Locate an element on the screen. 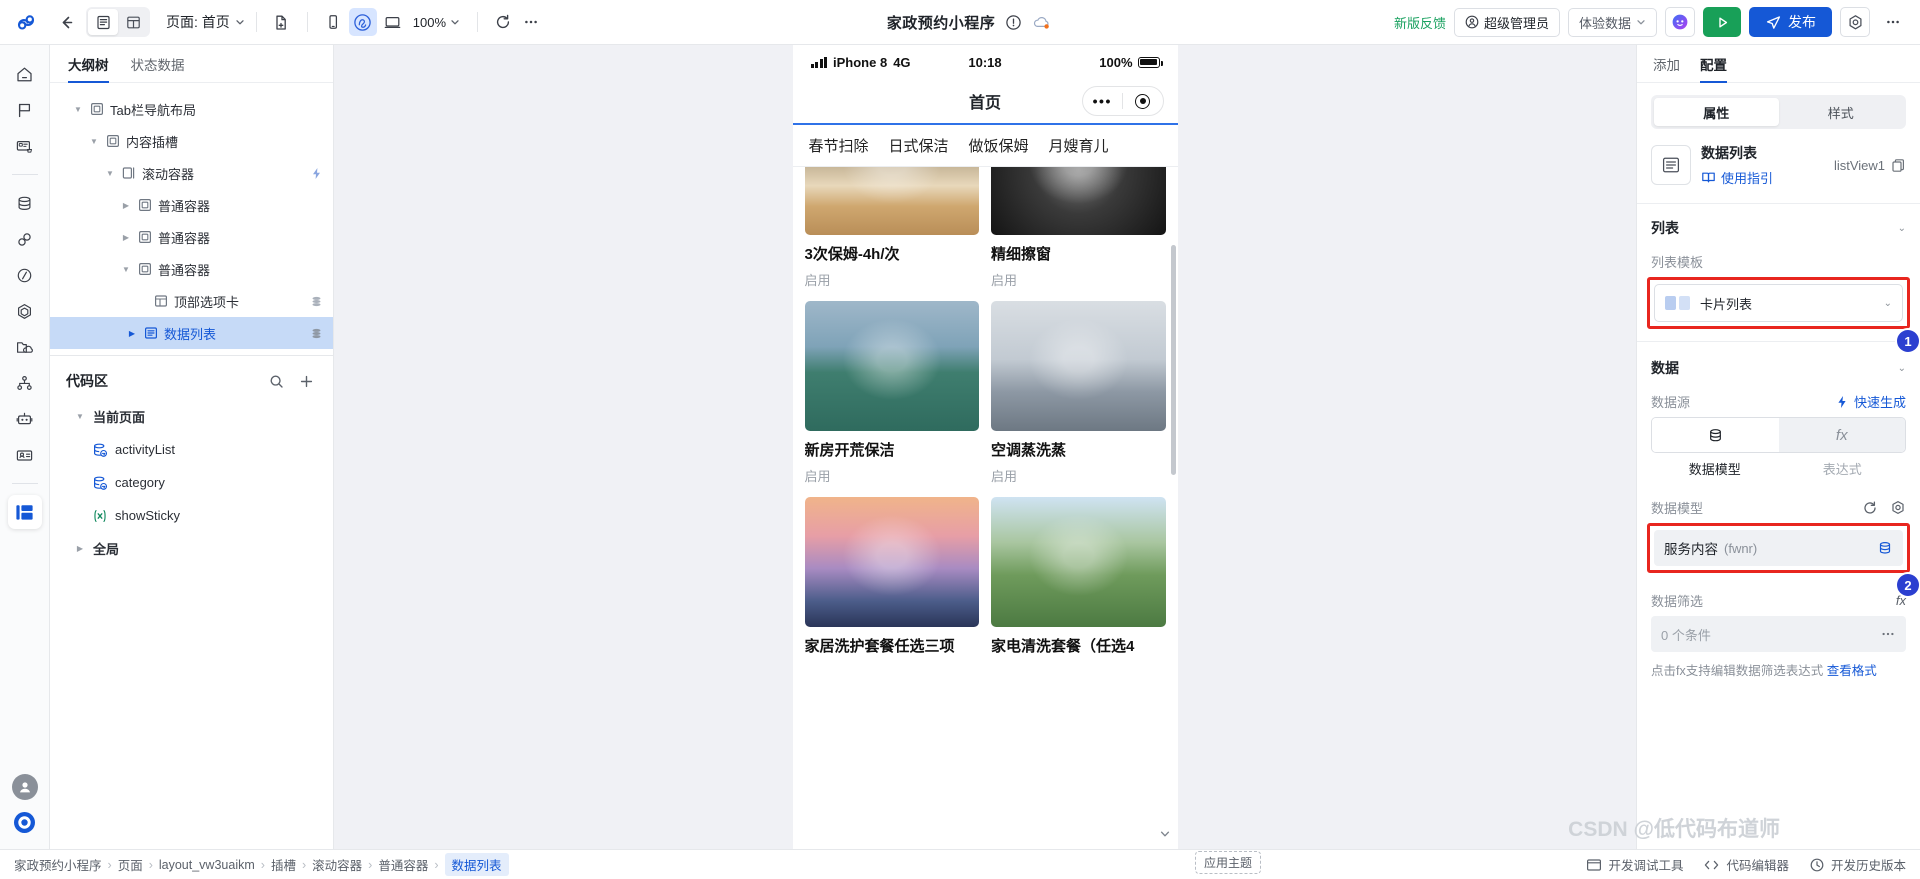  code-item-activitylist: activityList is located at coordinates (191, 449).